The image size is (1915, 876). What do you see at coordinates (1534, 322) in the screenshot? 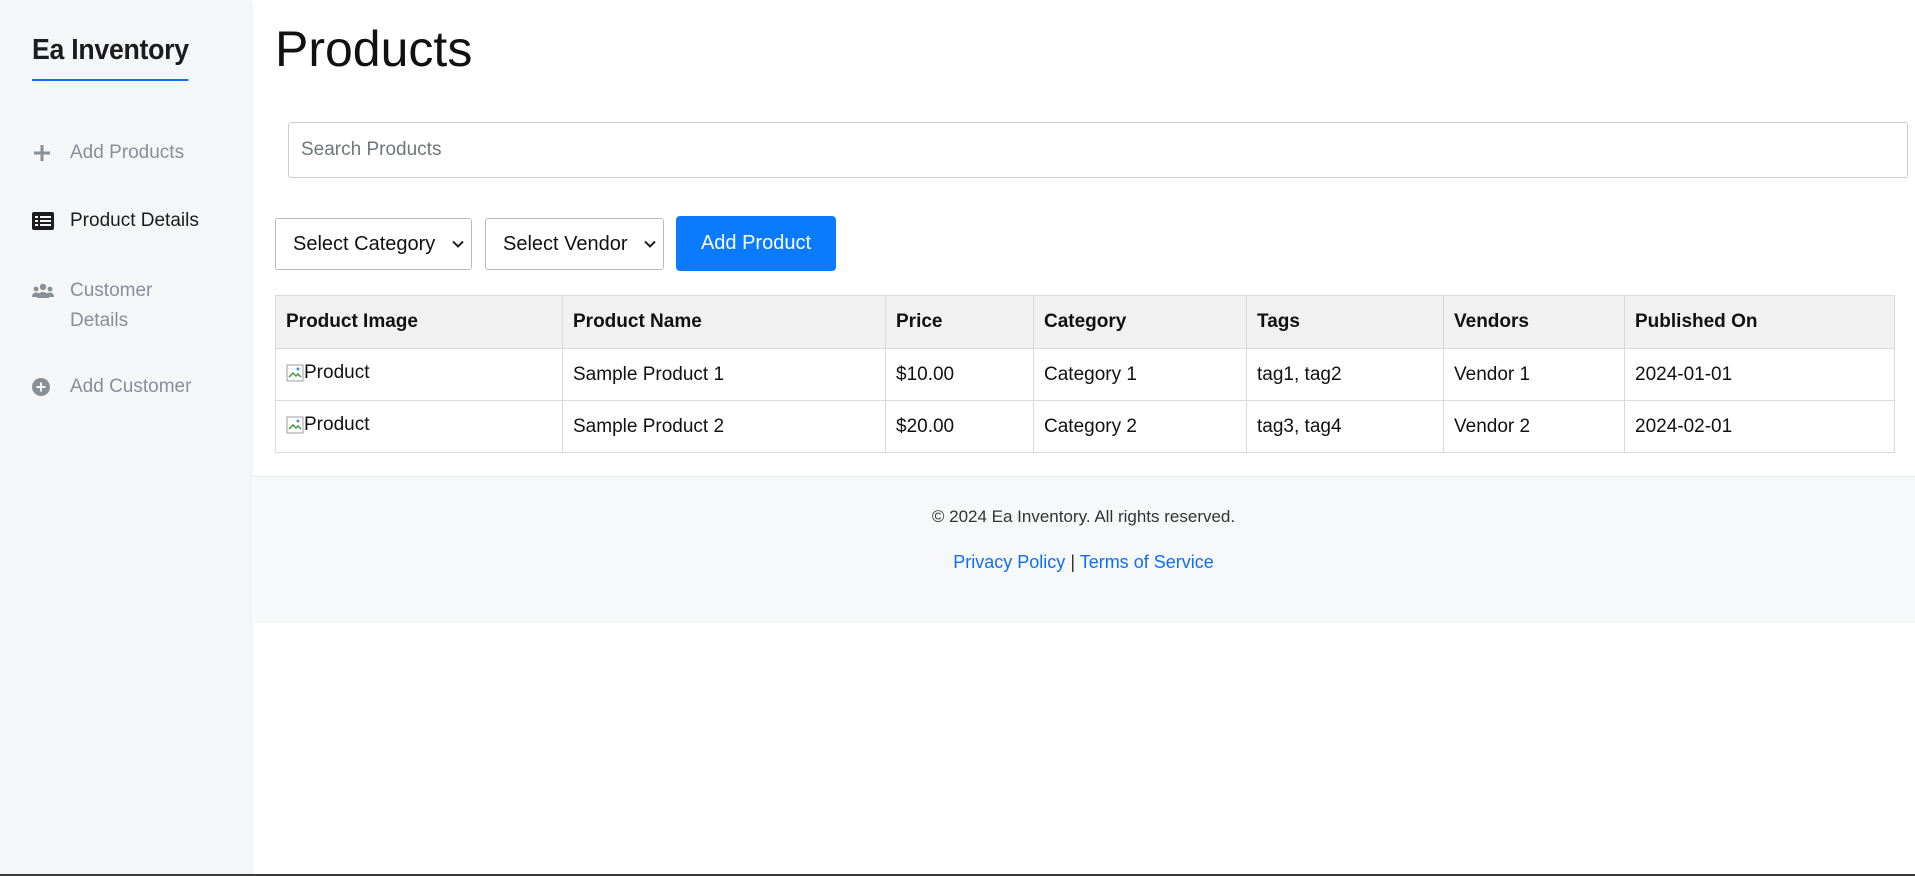
I see `column-header-vendors: Vendors` at bounding box center [1534, 322].